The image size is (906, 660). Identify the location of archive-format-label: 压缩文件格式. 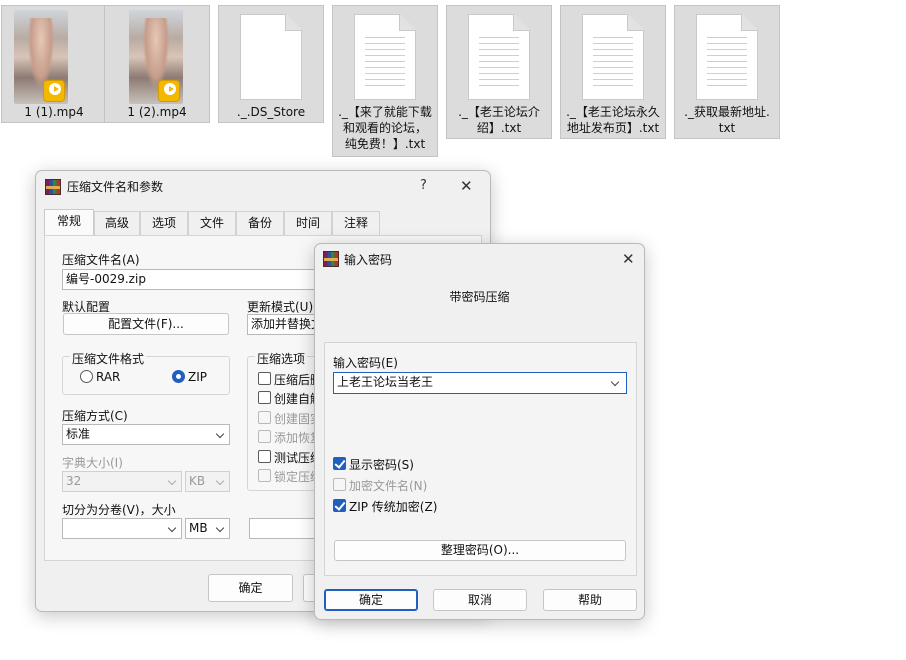
(108, 358).